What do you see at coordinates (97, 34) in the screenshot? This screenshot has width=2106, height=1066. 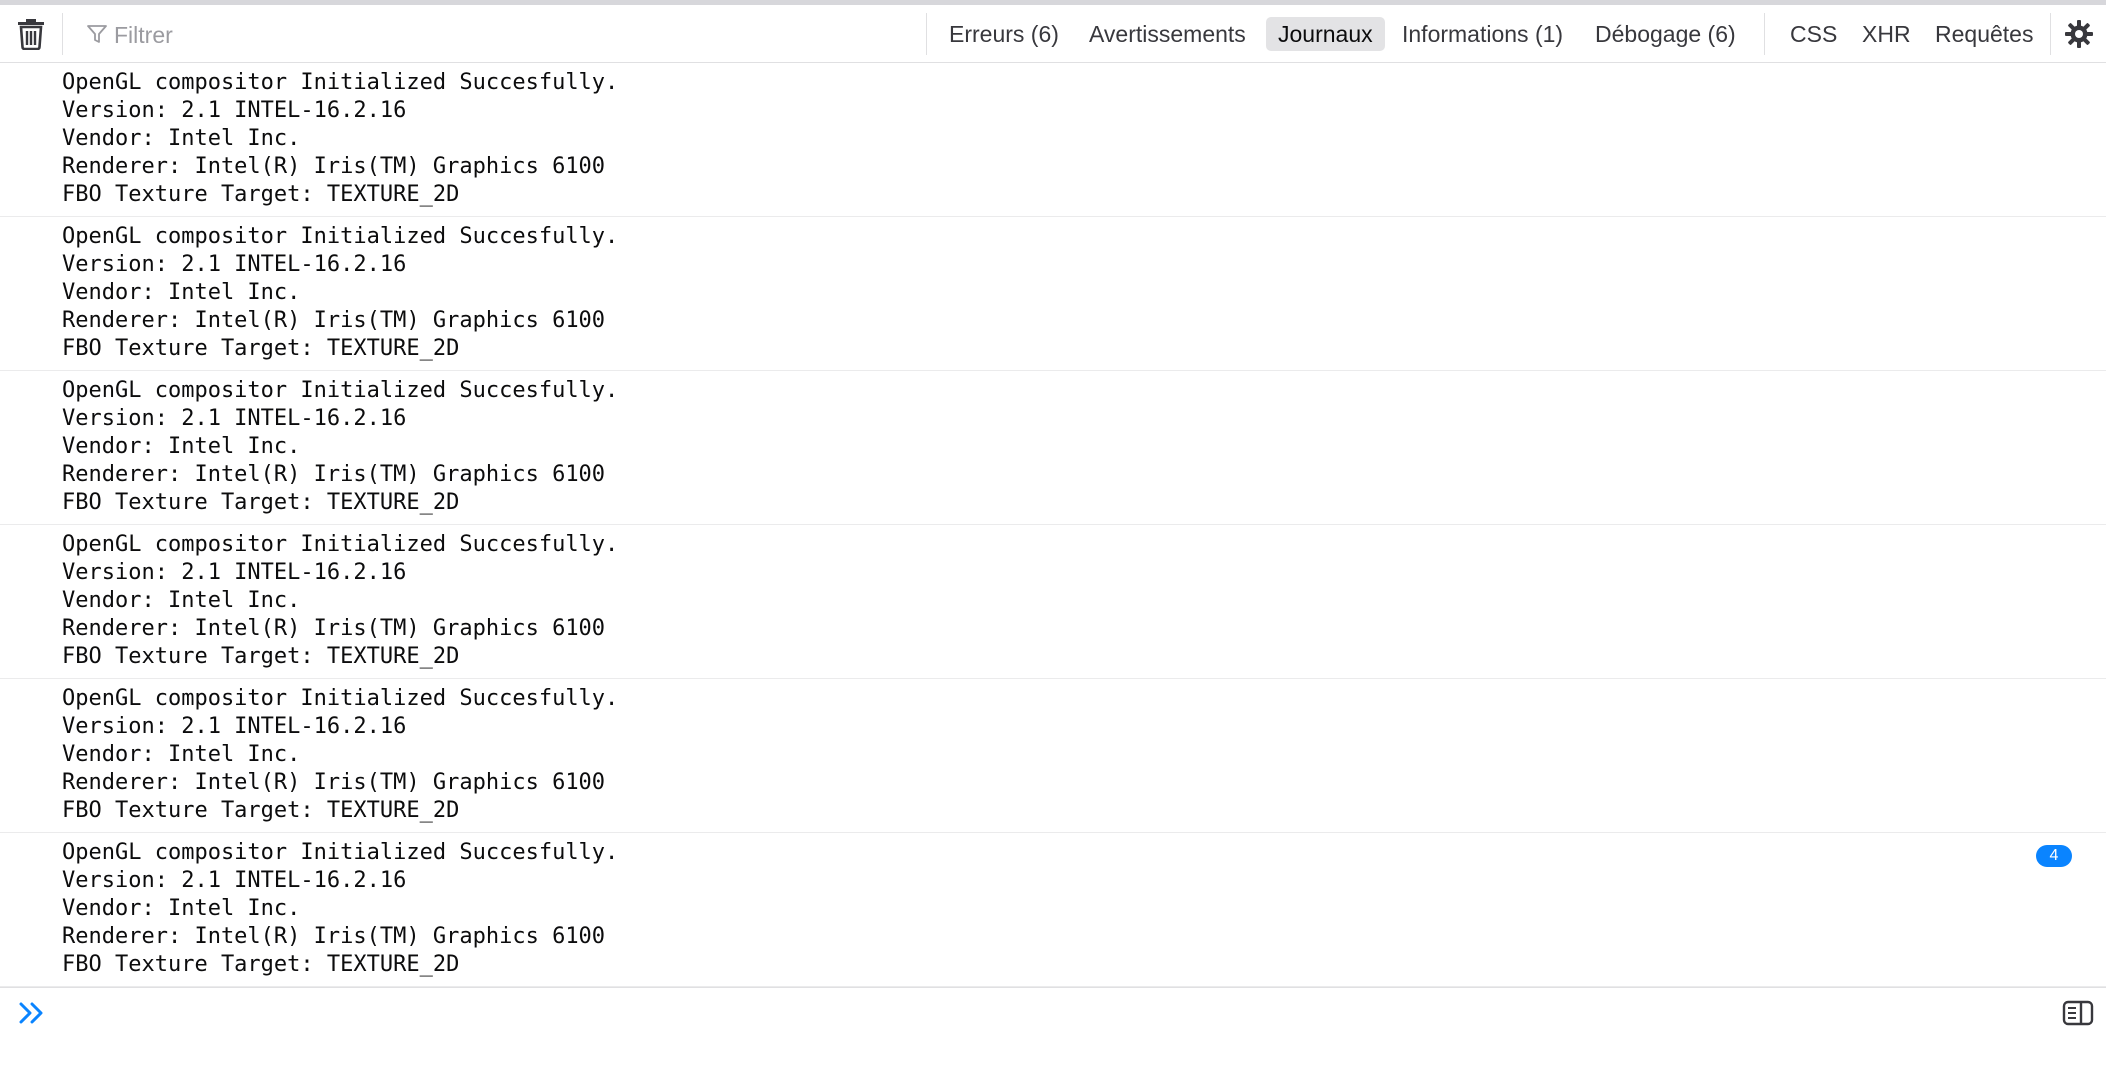 I see `filter-icon` at bounding box center [97, 34].